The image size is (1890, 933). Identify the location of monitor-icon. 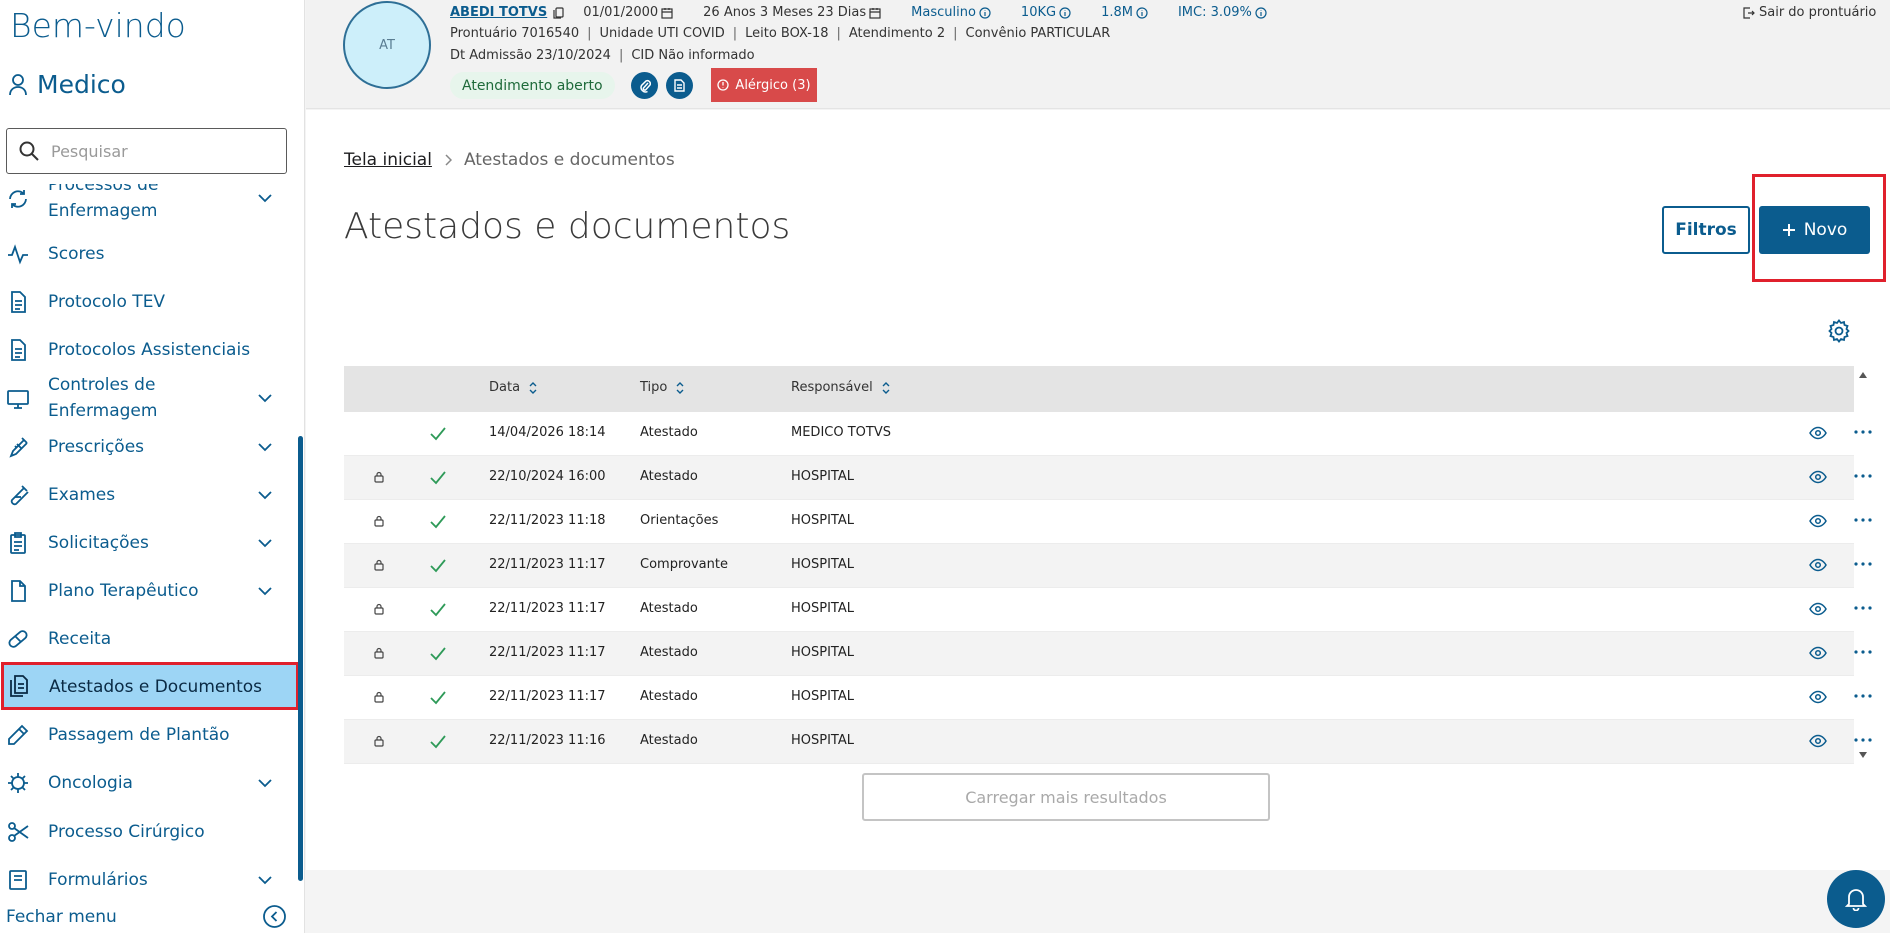
(18, 399).